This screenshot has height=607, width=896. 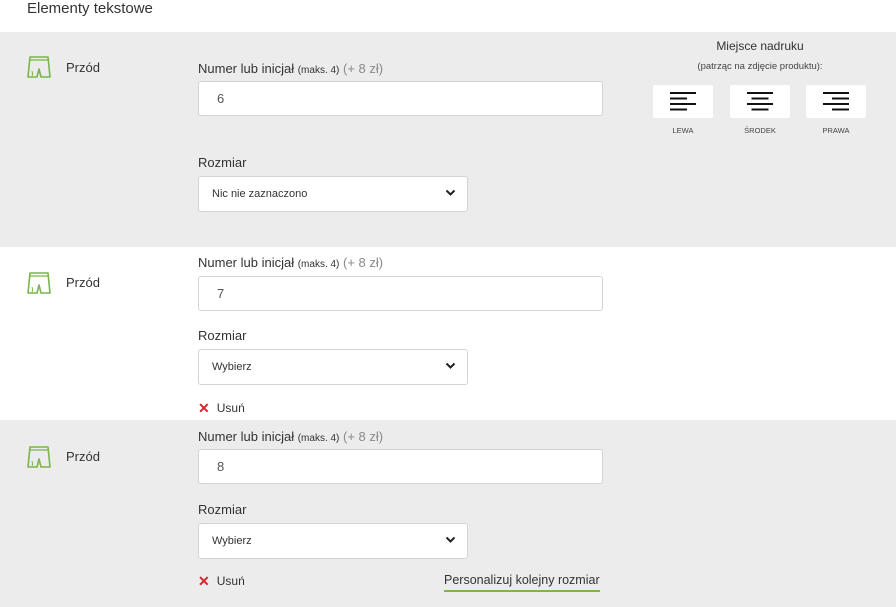 What do you see at coordinates (836, 130) in the screenshot?
I see `align-right-label: PRAWA` at bounding box center [836, 130].